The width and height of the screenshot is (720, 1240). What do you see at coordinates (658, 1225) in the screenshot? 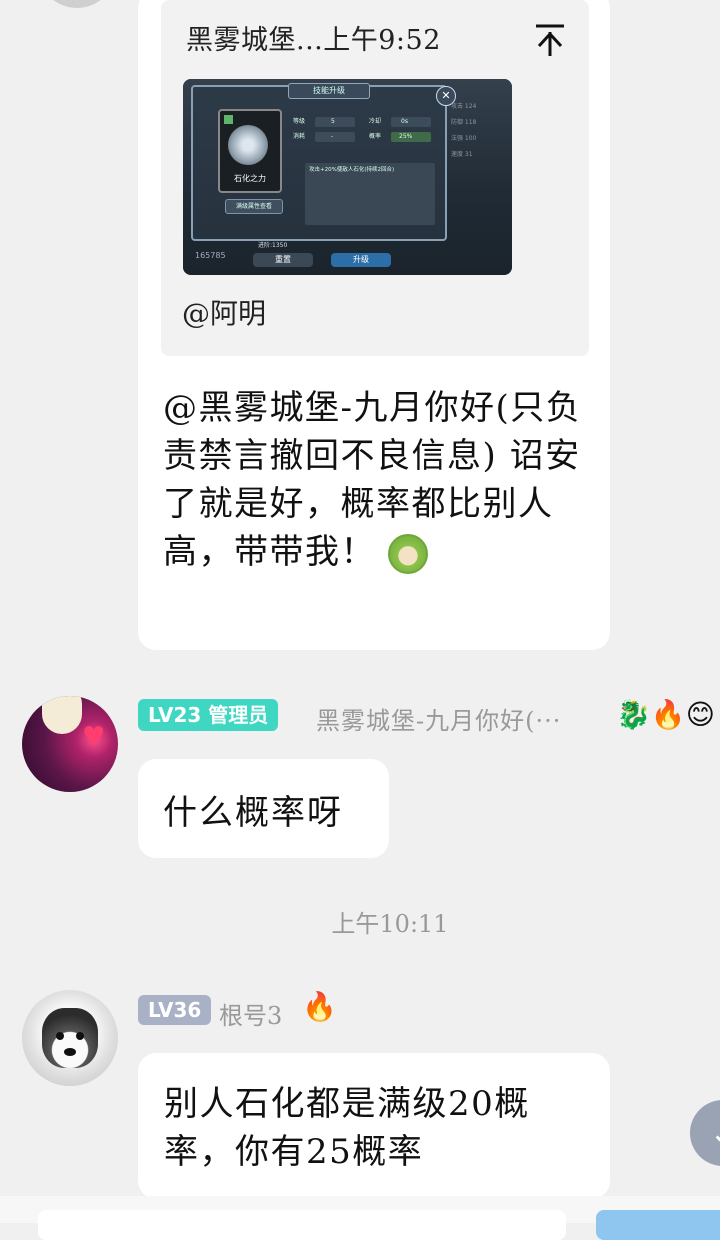
I see `send-button` at bounding box center [658, 1225].